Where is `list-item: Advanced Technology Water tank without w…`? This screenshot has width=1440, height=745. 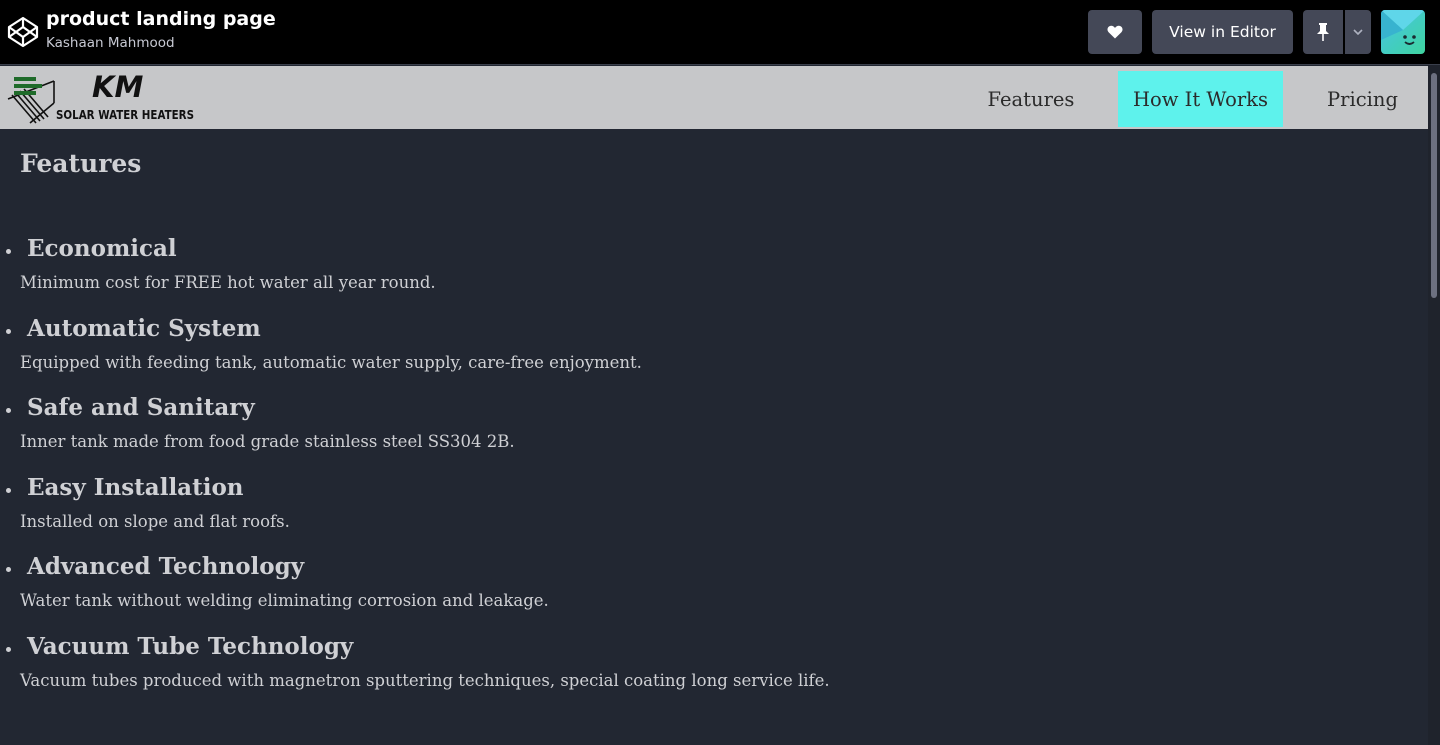
list-item: Advanced Technology Water tank without w… is located at coordinates (710, 589).